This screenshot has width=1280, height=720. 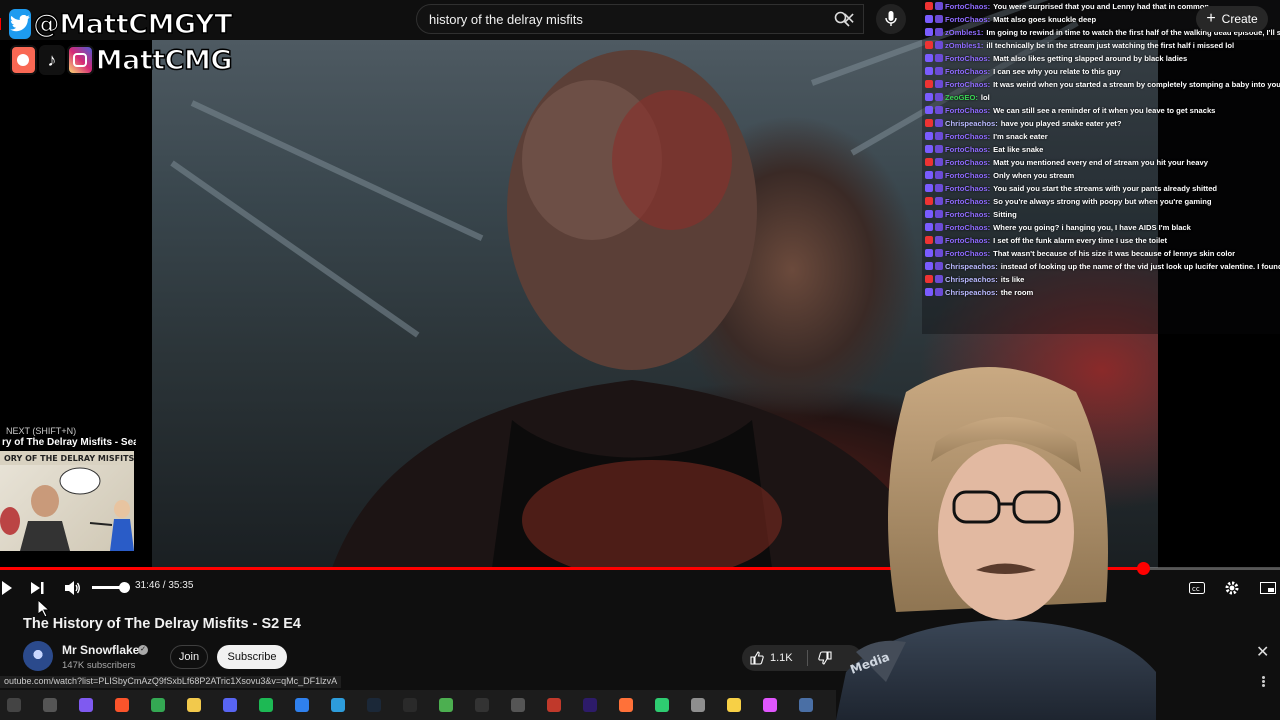 I want to click on captions-icon: cc, so click(x=1197, y=588).